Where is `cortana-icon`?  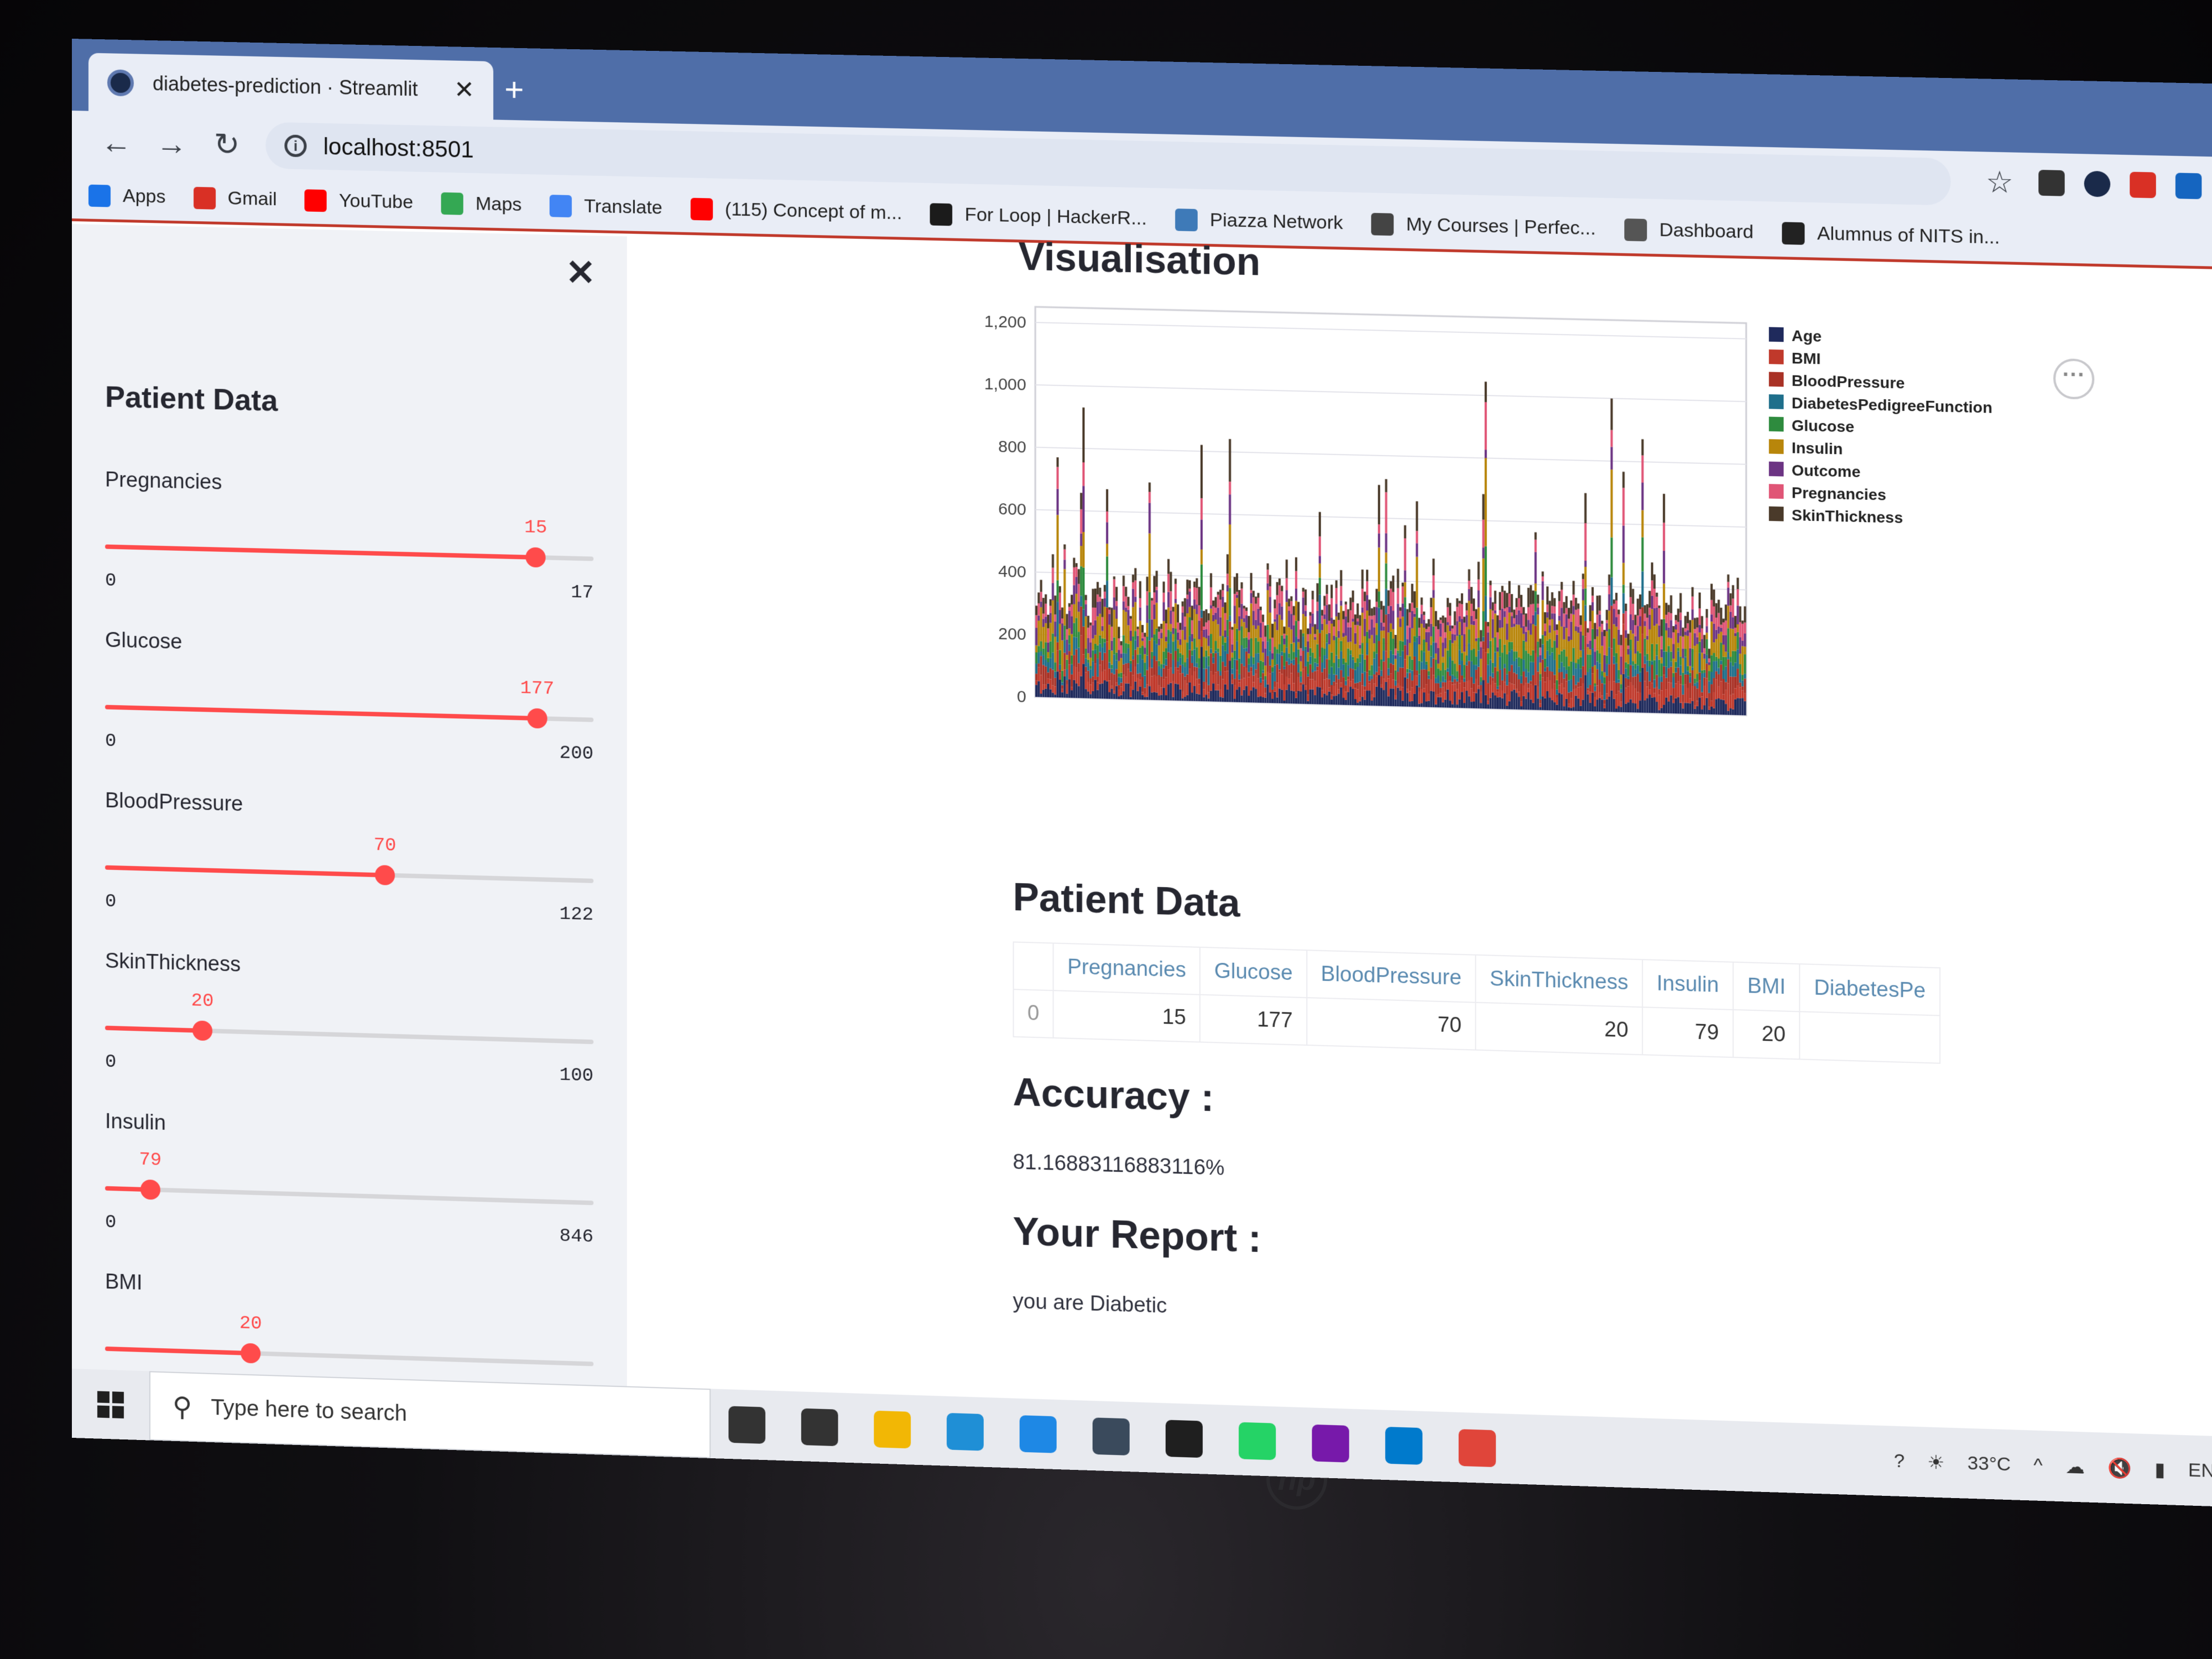 cortana-icon is located at coordinates (747, 1425).